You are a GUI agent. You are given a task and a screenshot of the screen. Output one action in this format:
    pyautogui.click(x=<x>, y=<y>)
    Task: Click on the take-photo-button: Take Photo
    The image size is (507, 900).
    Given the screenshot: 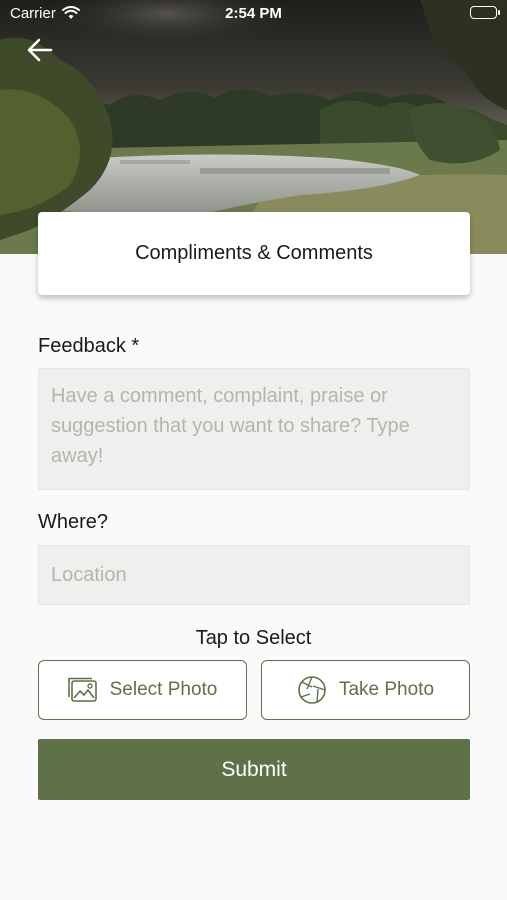 What is the action you would take?
    pyautogui.click(x=365, y=690)
    